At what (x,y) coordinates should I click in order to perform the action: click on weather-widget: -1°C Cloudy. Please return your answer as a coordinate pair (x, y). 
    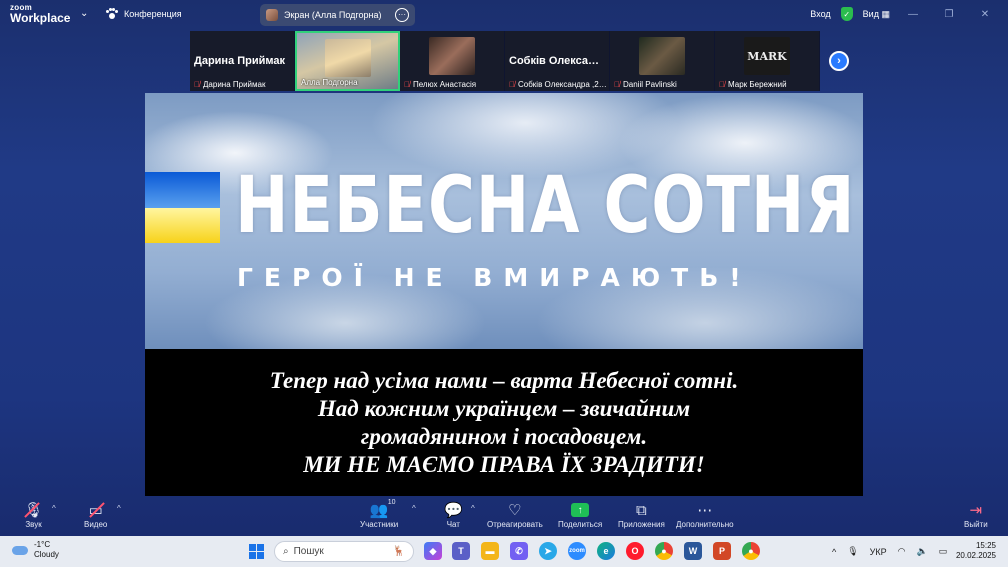
    Looking at the image, I should click on (35, 550).